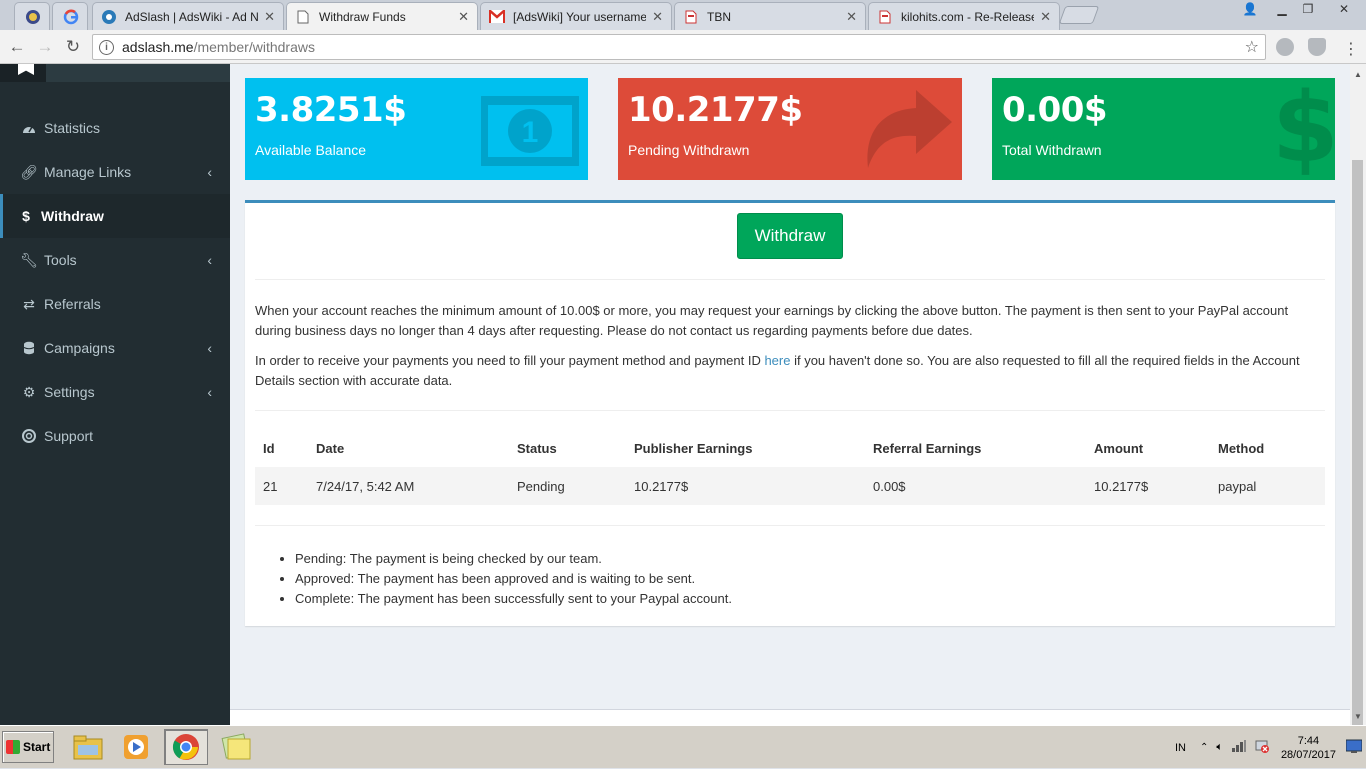  What do you see at coordinates (408, 486) in the screenshot?
I see `cell-date: 7/24/17, 5:42 AM` at bounding box center [408, 486].